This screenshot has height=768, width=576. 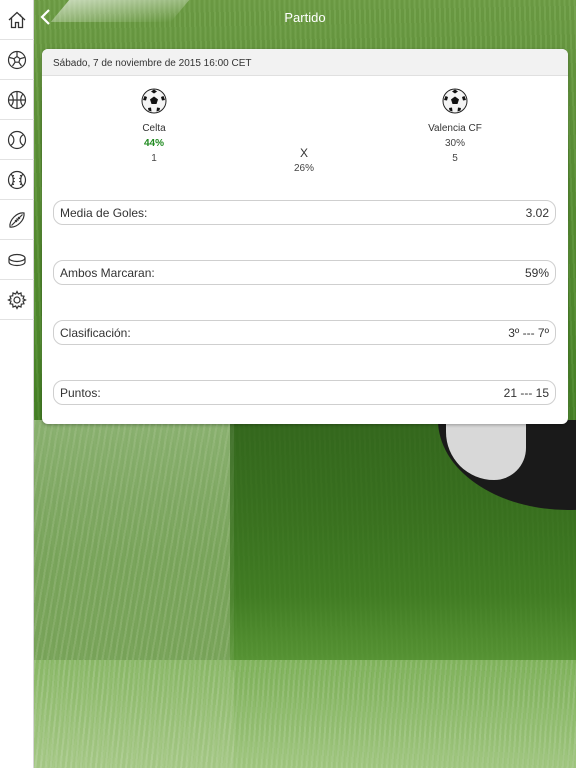 I want to click on sidebar-item-home, so click(x=17, y=20).